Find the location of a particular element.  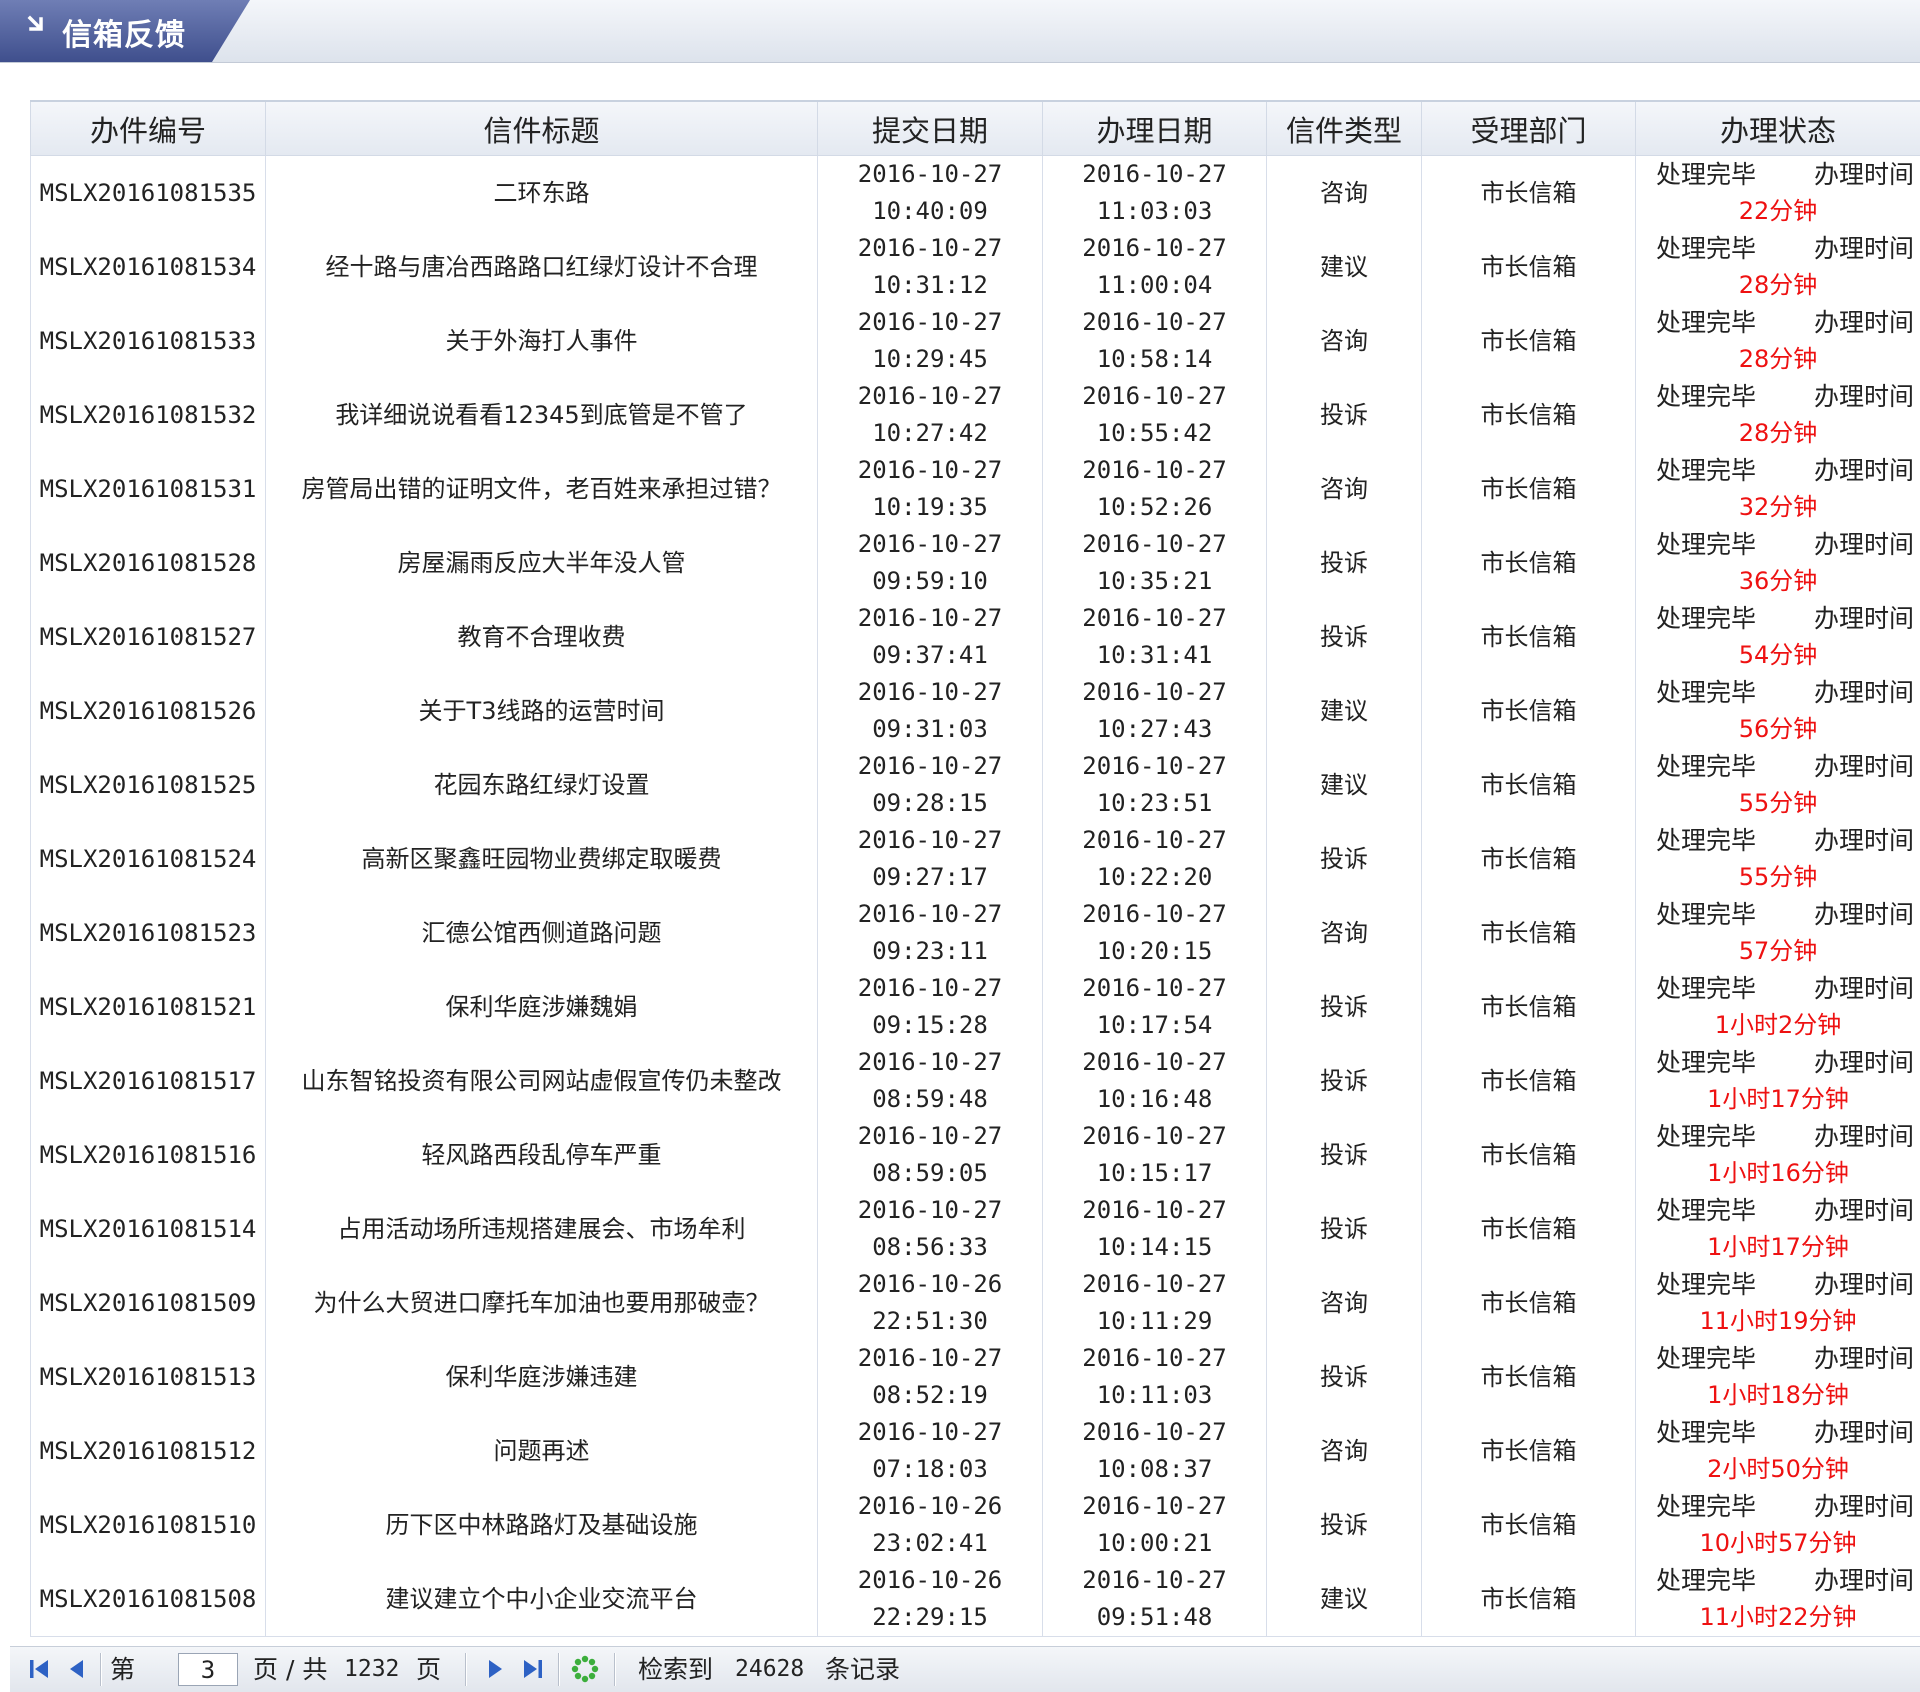

letter-title-link: 教育不合理收费 is located at coordinates (542, 637).